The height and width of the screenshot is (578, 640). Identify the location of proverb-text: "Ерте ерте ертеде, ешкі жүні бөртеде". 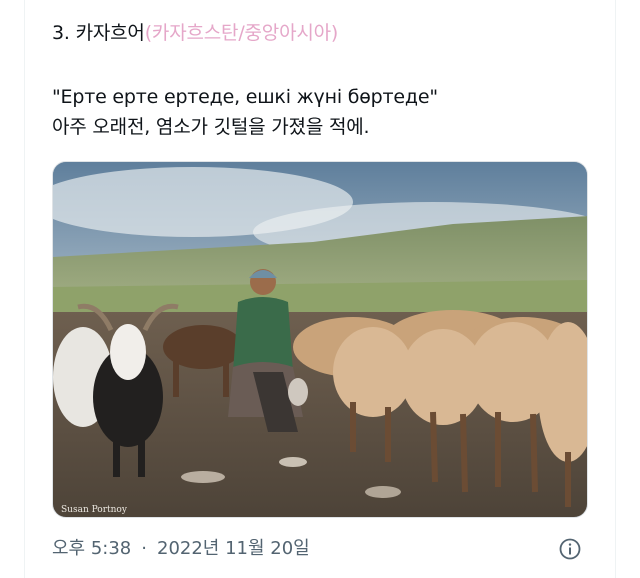
(245, 97).